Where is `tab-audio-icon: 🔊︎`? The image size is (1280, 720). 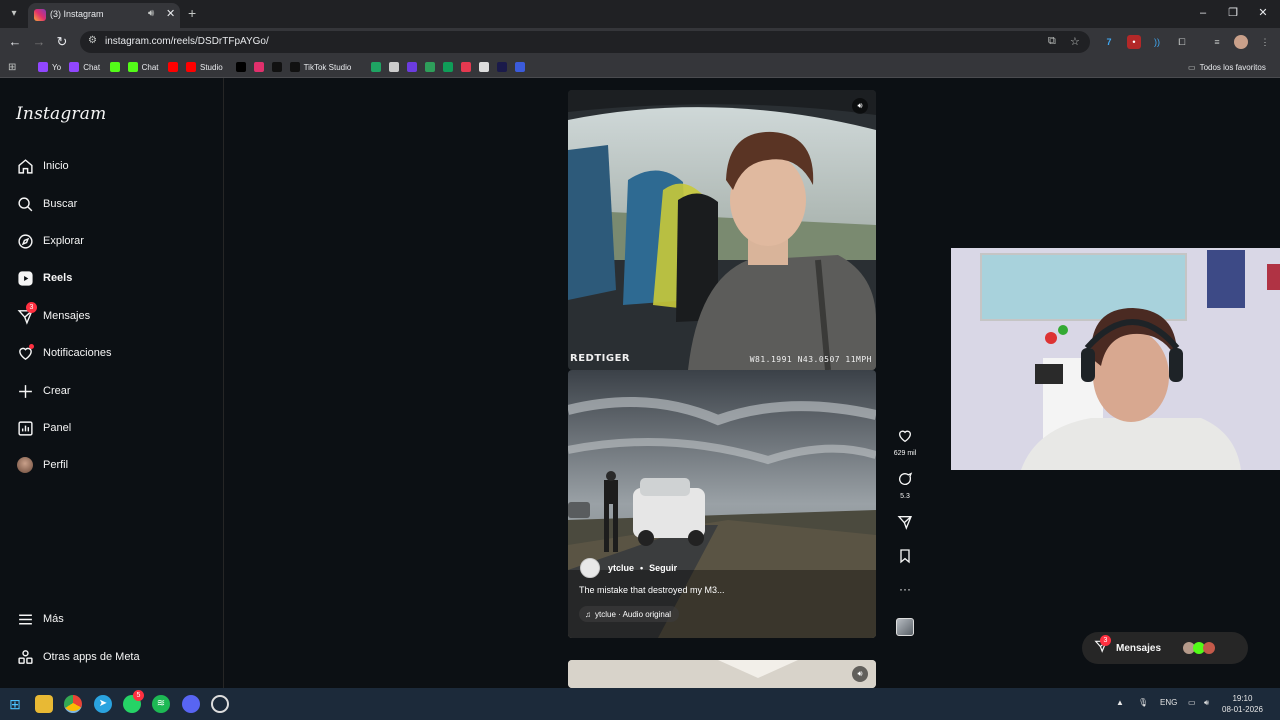 tab-audio-icon: 🔊︎ is located at coordinates (151, 13).